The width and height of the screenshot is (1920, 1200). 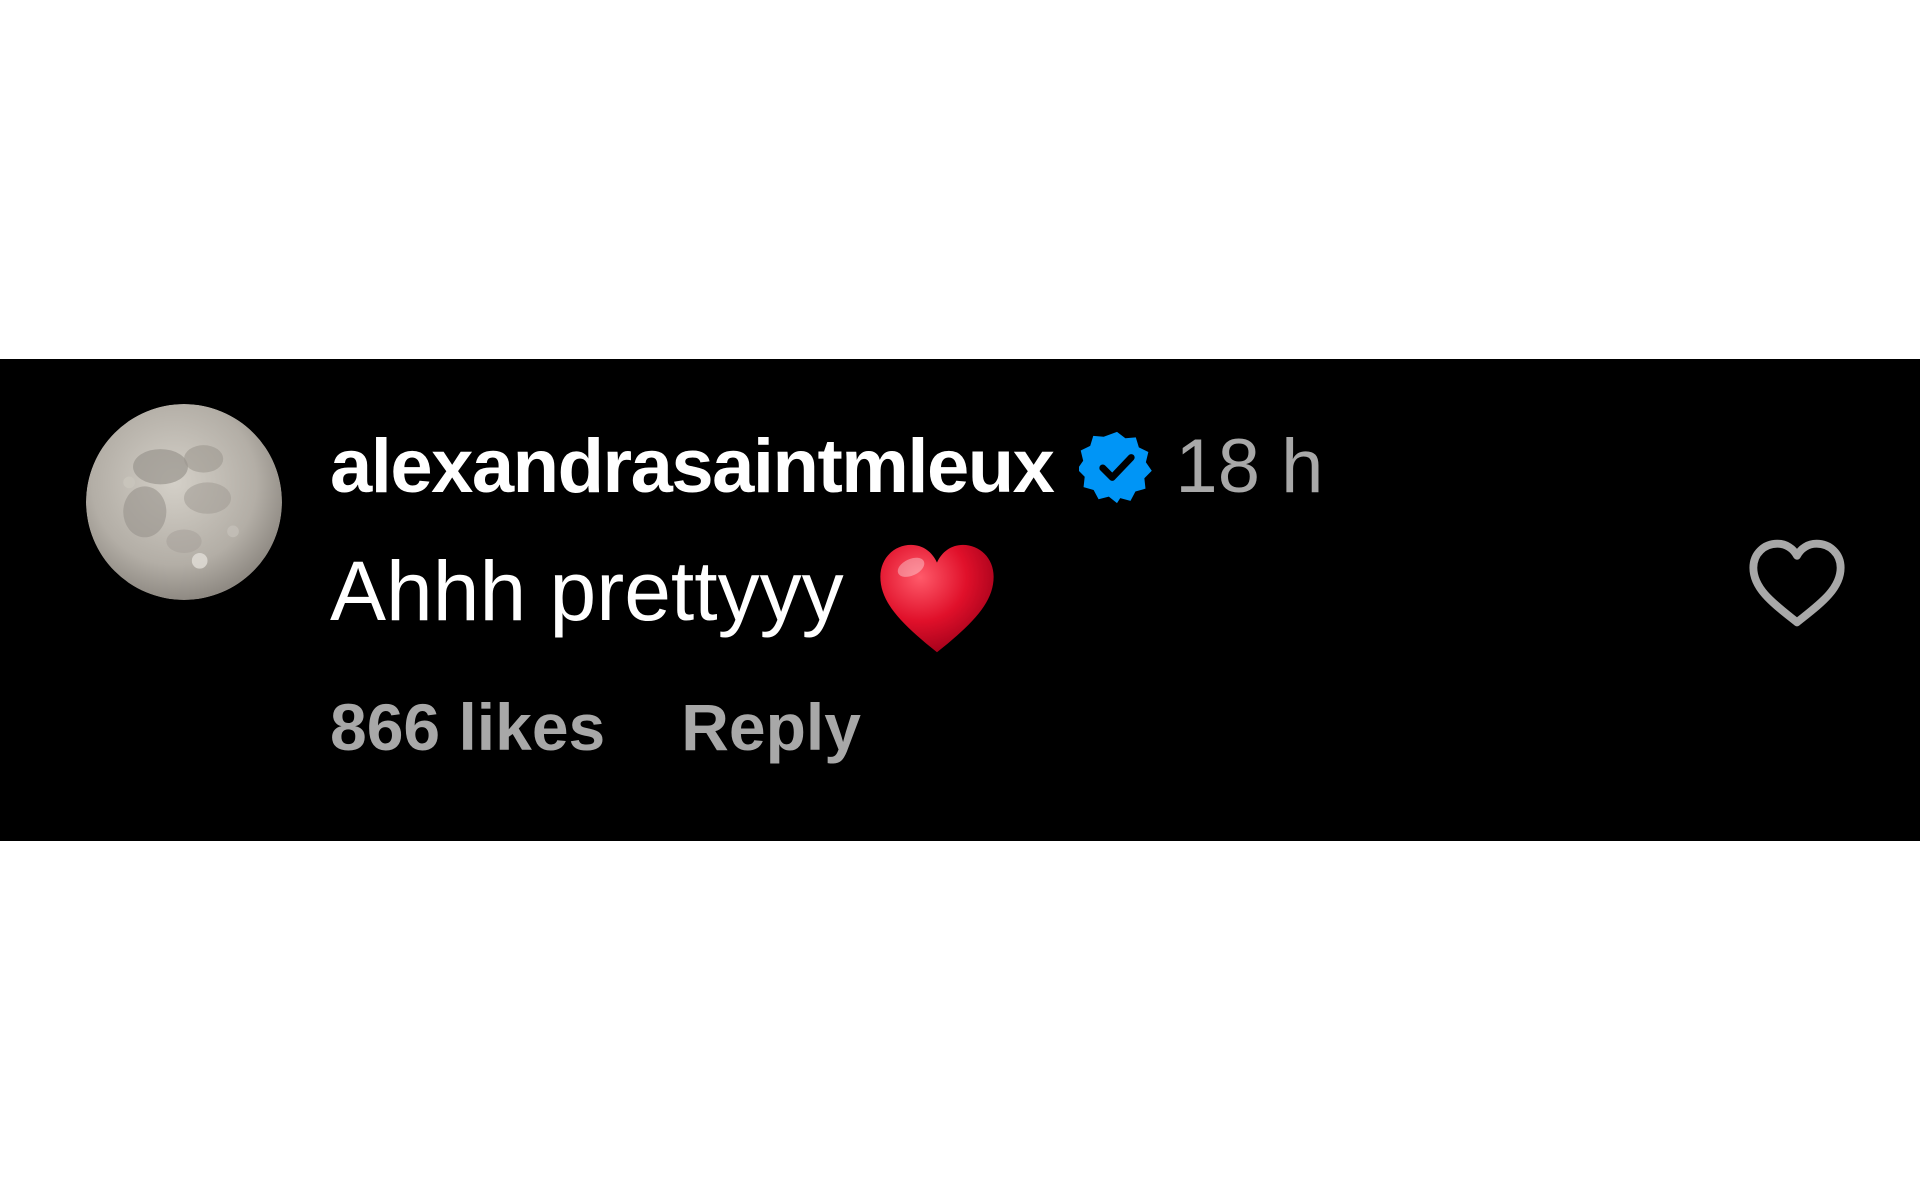 I want to click on verified-badge-icon, so click(x=1117, y=467).